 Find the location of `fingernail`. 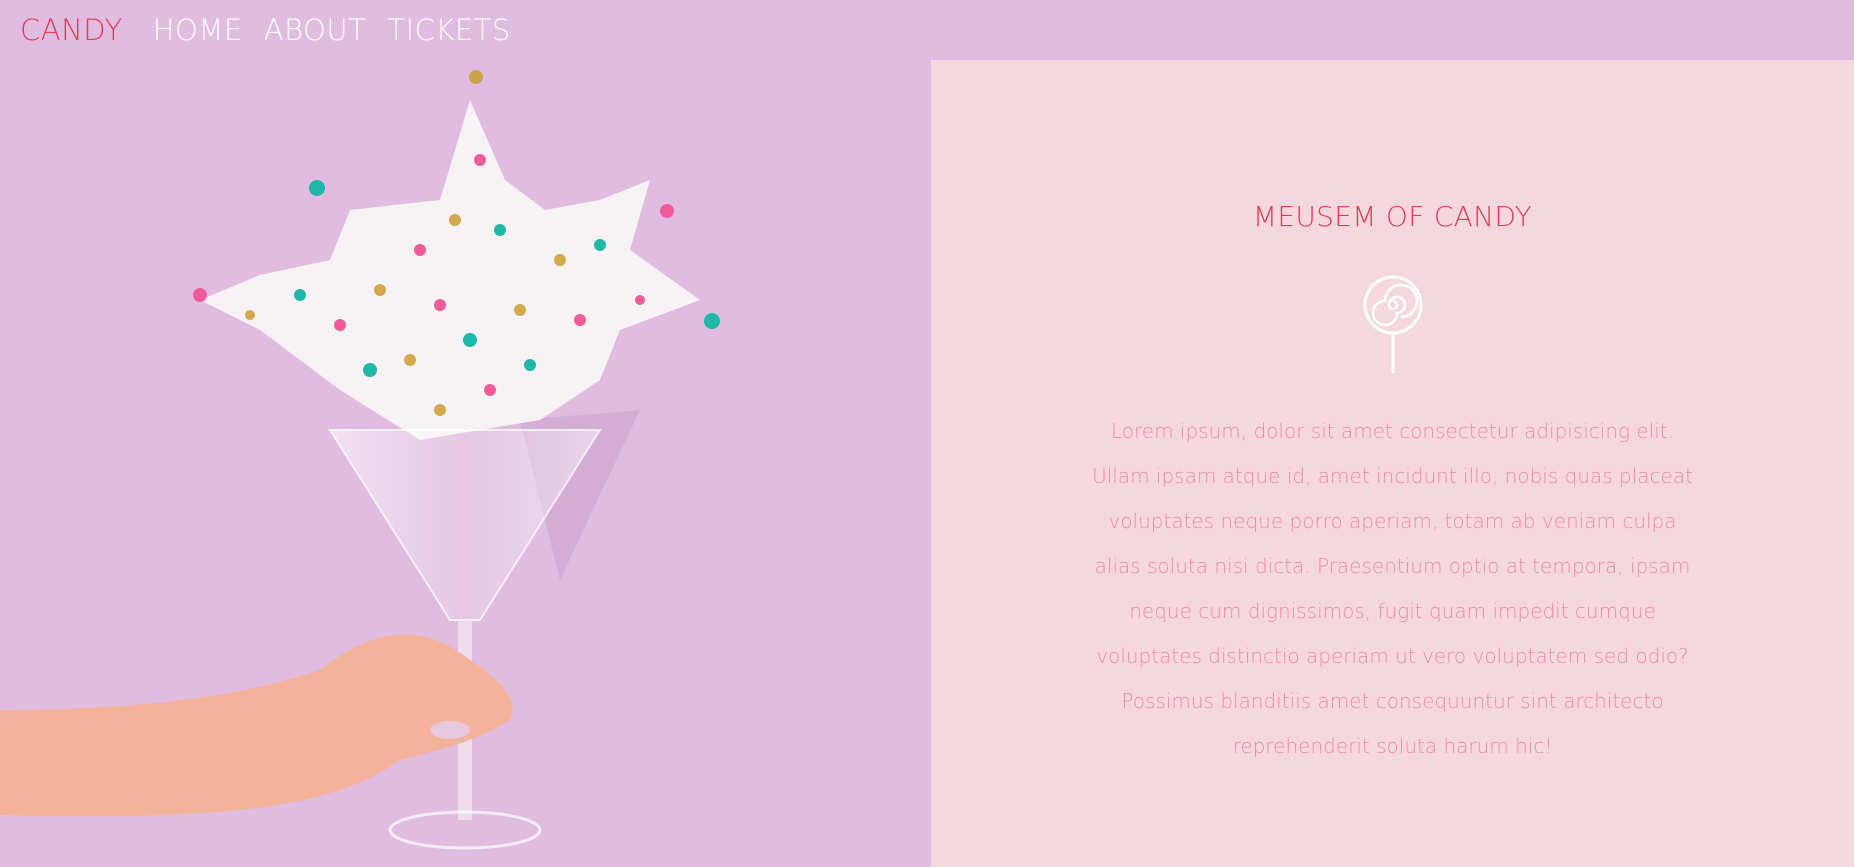

fingernail is located at coordinates (450, 730).